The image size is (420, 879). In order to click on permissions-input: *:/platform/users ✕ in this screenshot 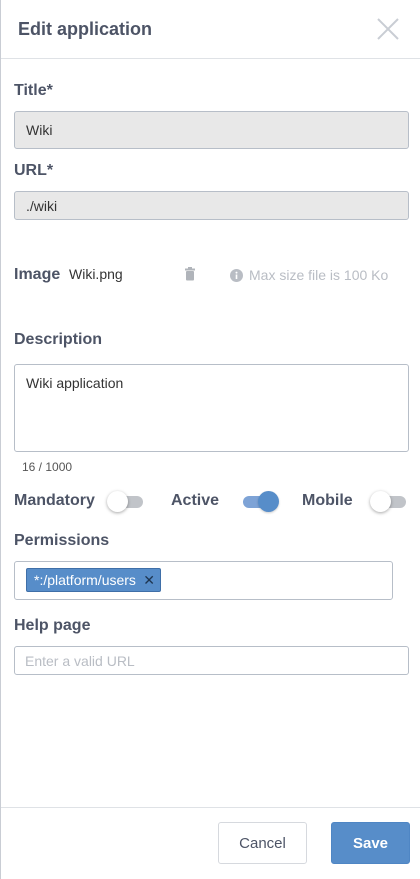, I will do `click(203, 580)`.